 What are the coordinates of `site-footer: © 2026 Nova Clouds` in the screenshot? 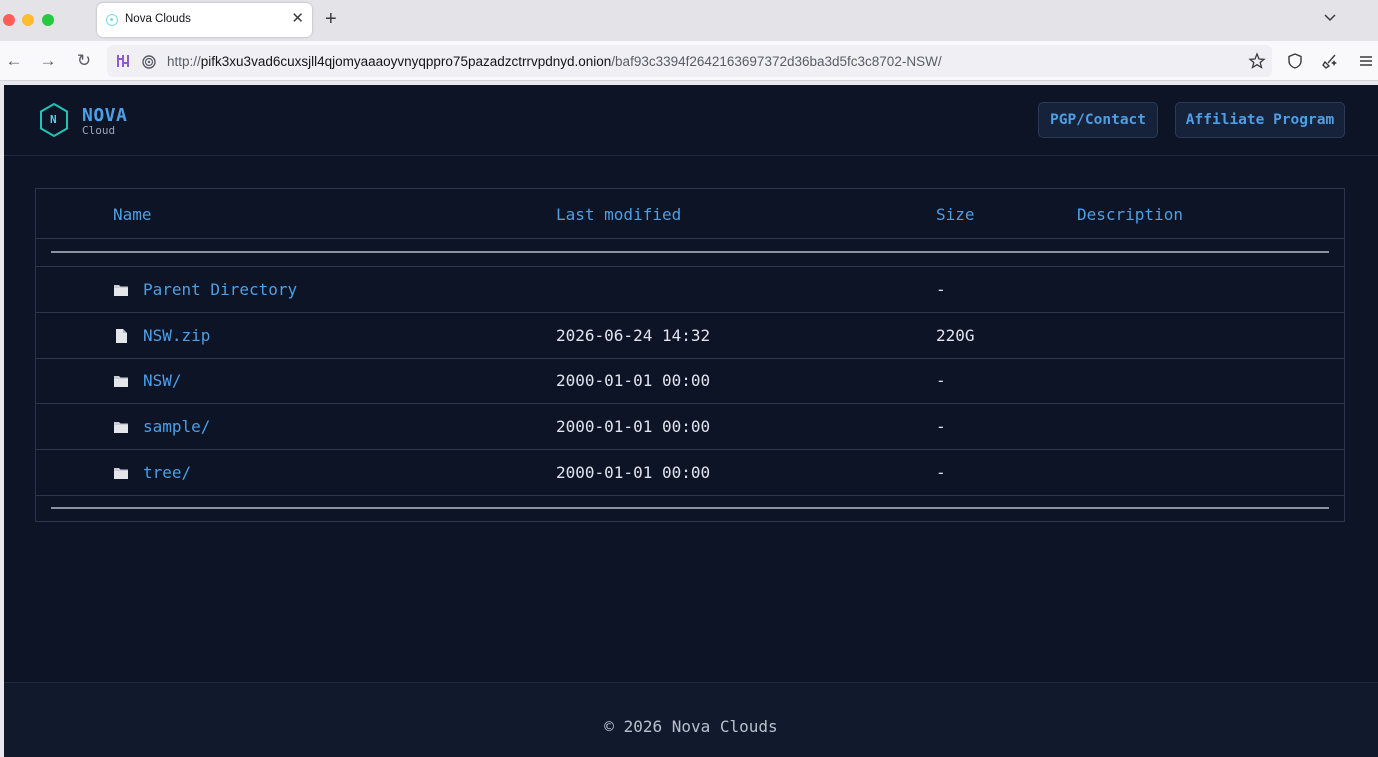 It's located at (691, 719).